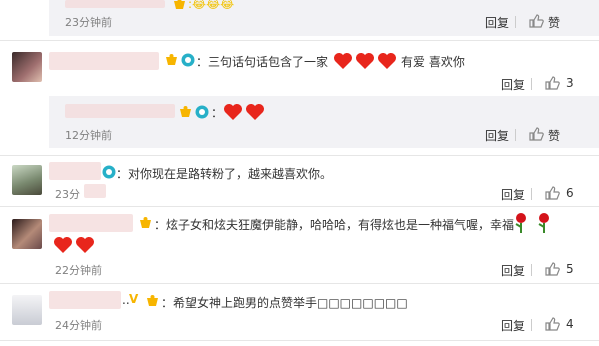 This screenshot has width=599, height=346. Describe the element at coordinates (570, 269) in the screenshot. I see `like-count: 5` at that location.